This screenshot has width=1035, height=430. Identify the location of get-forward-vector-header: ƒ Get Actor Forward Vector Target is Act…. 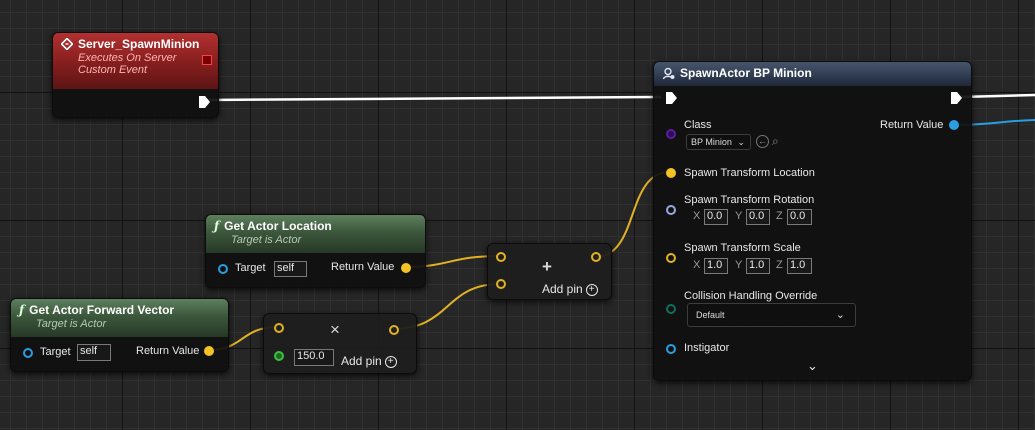
(119, 318).